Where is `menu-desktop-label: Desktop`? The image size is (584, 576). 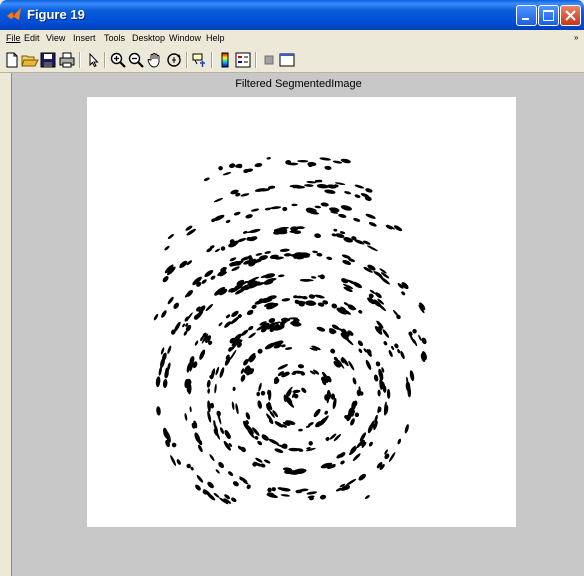
menu-desktop-label: Desktop is located at coordinates (149, 38).